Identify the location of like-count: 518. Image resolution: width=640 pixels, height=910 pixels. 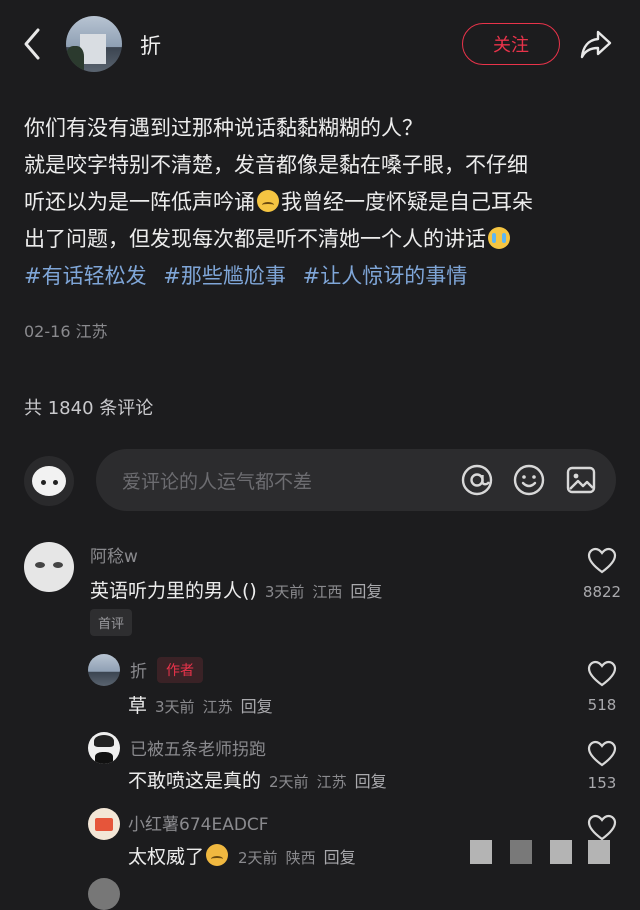
(602, 705).